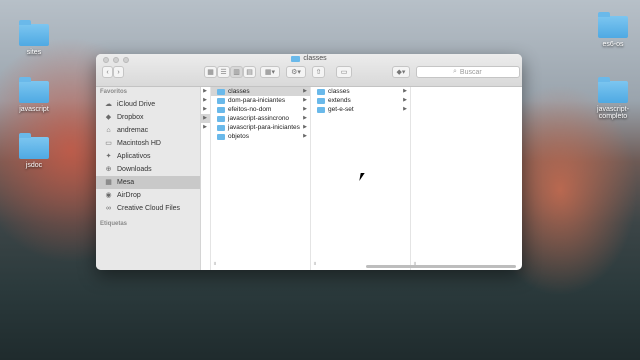 The height and width of the screenshot is (360, 640). I want to click on list-item: extends ▶, so click(360, 100).